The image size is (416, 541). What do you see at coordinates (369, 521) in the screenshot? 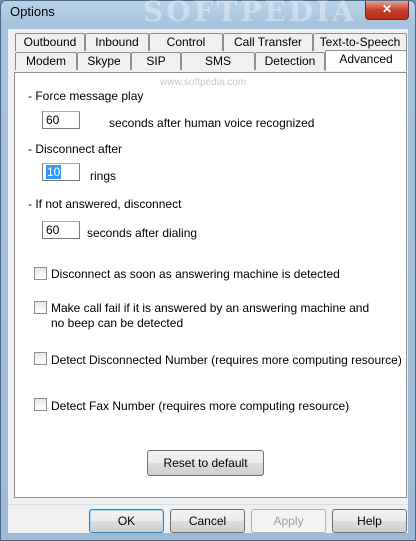
I see `help-button: Help` at bounding box center [369, 521].